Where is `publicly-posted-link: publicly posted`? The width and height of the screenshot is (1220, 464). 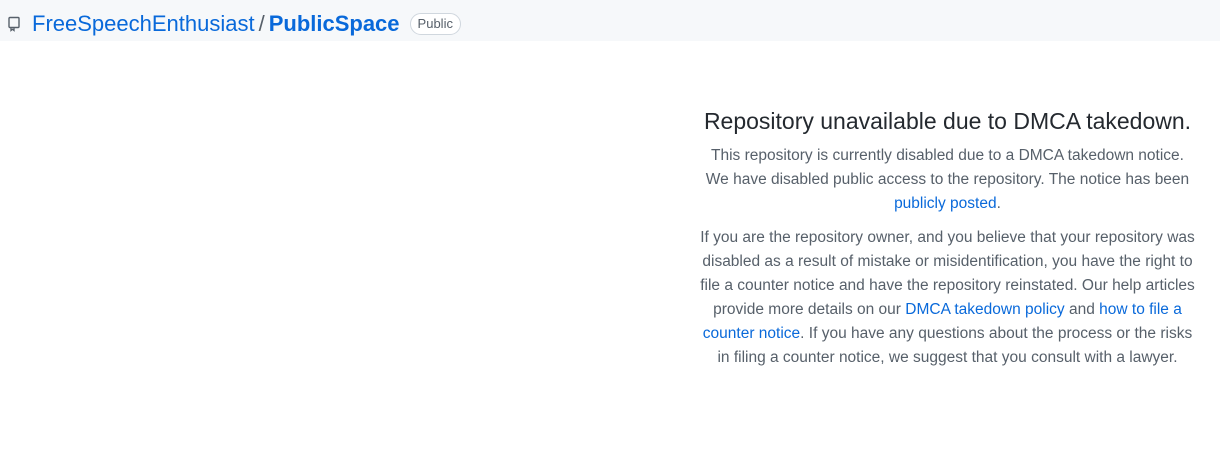 publicly-posted-link: publicly posted is located at coordinates (945, 203).